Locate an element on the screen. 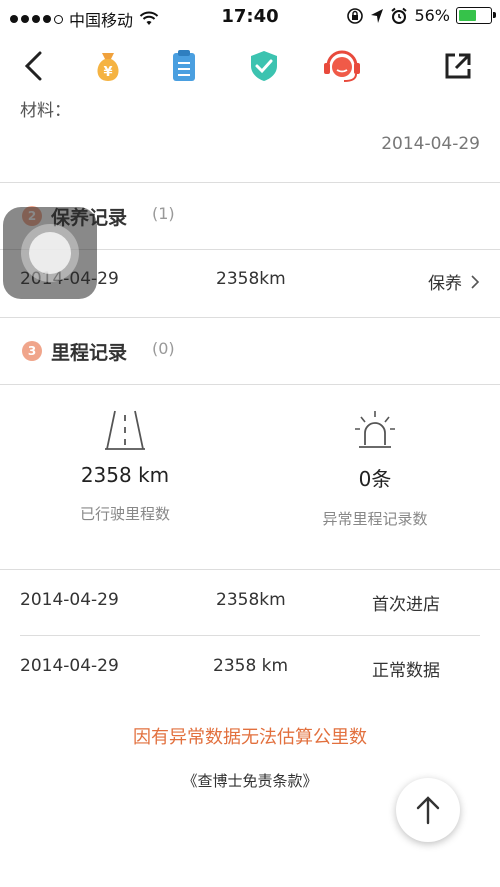 Image resolution: width=500 pixels, height=887 pixels. location-icon is located at coordinates (377, 15).